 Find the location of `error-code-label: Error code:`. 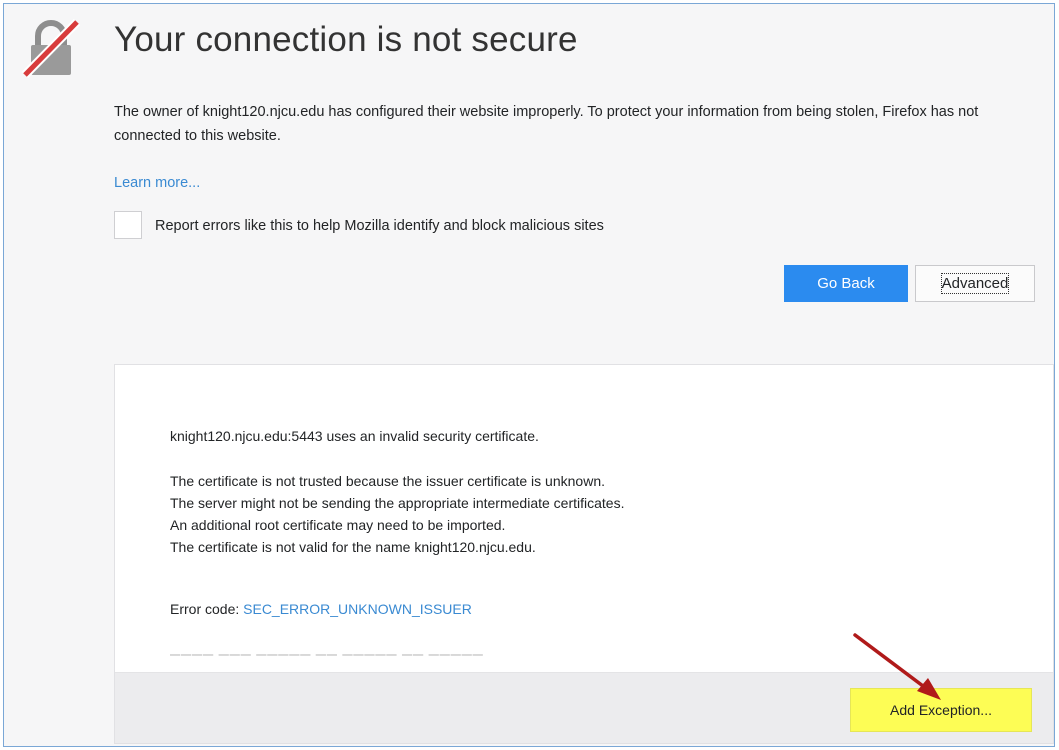

error-code-label: Error code: is located at coordinates (207, 609).